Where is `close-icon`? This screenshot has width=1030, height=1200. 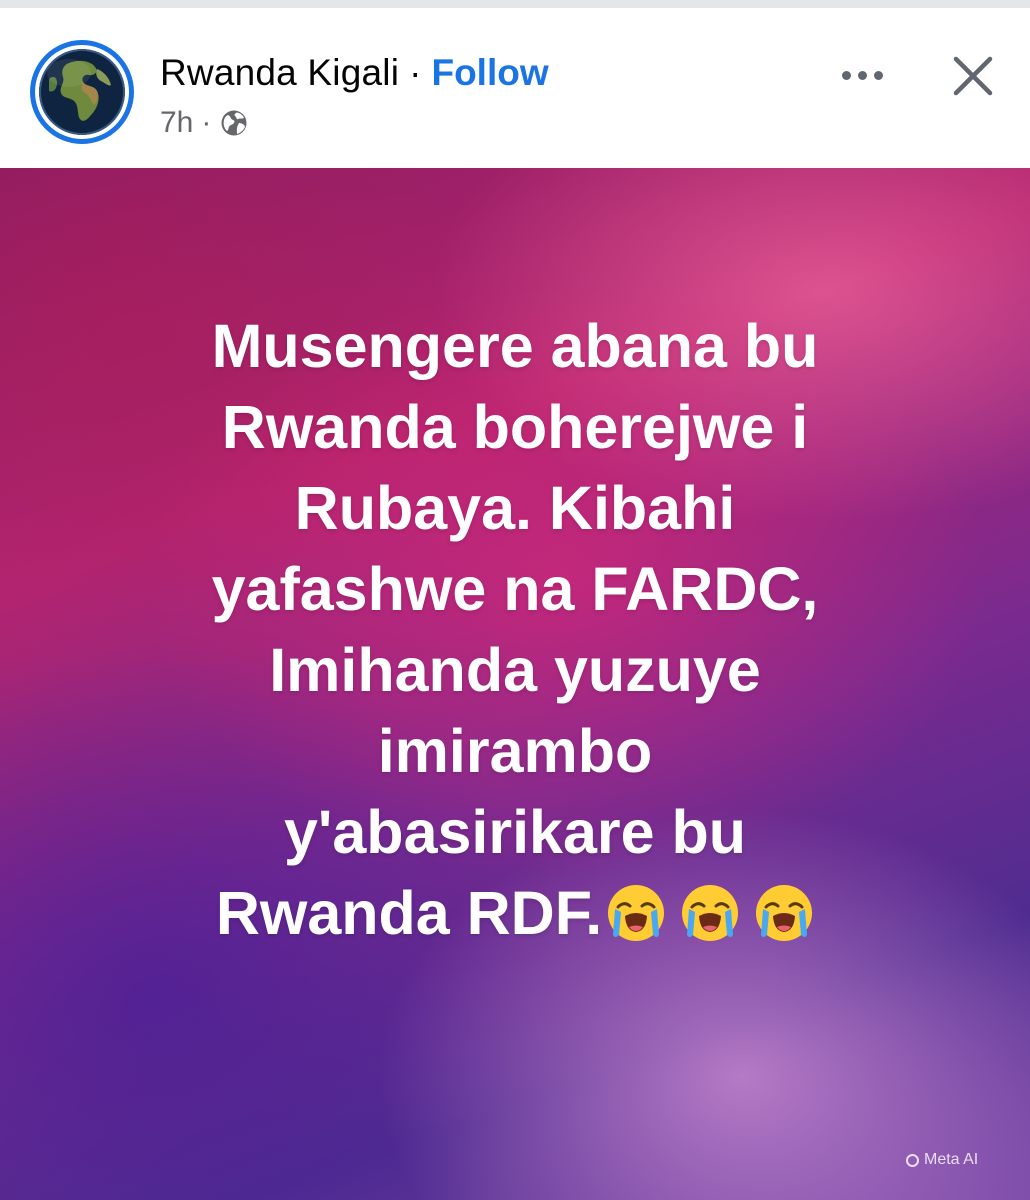
close-icon is located at coordinates (973, 76).